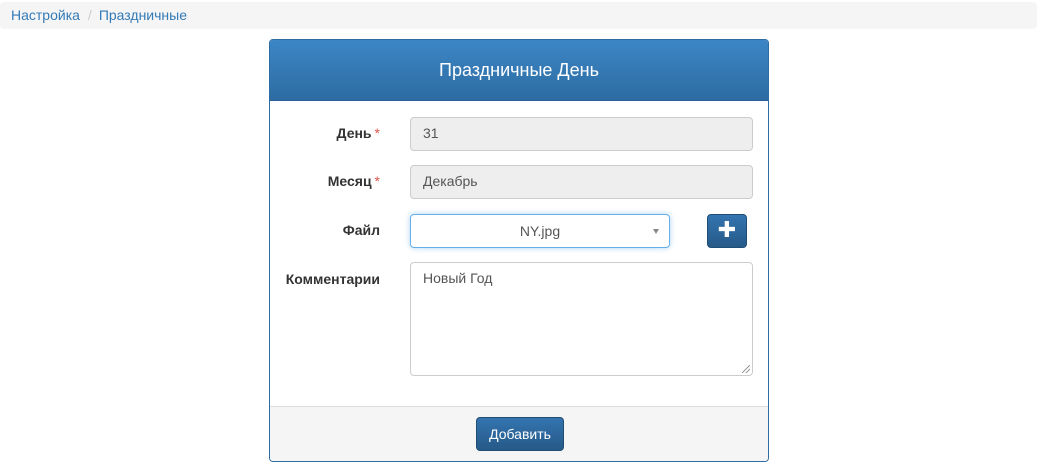 The width and height of the screenshot is (1041, 467). I want to click on month-row: Месяц * Декабрь, so click(519, 182).